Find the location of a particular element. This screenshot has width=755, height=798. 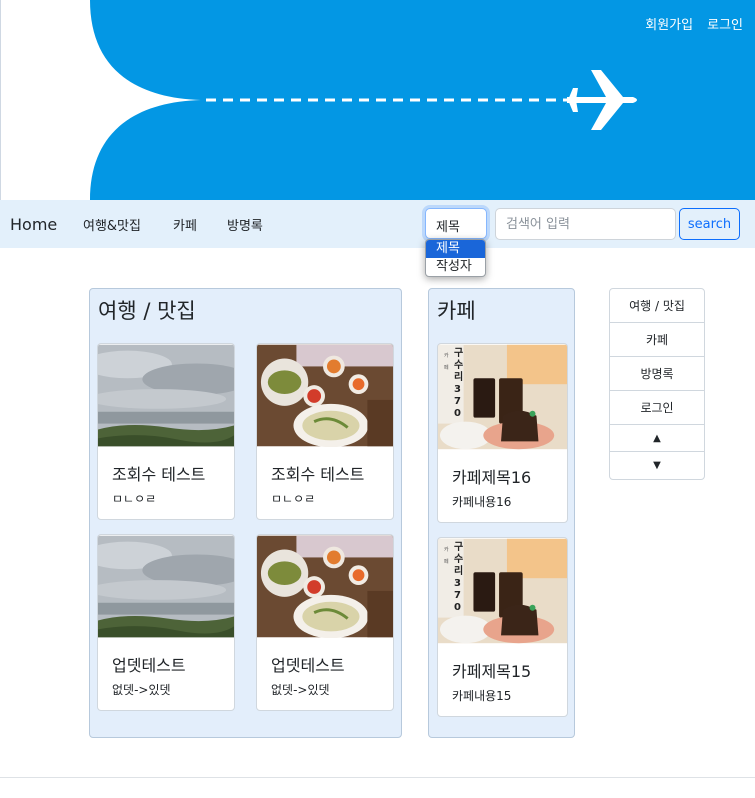

cafe-card: 구수리370 카페 카페제목16 카페내용16 is located at coordinates (502, 433).